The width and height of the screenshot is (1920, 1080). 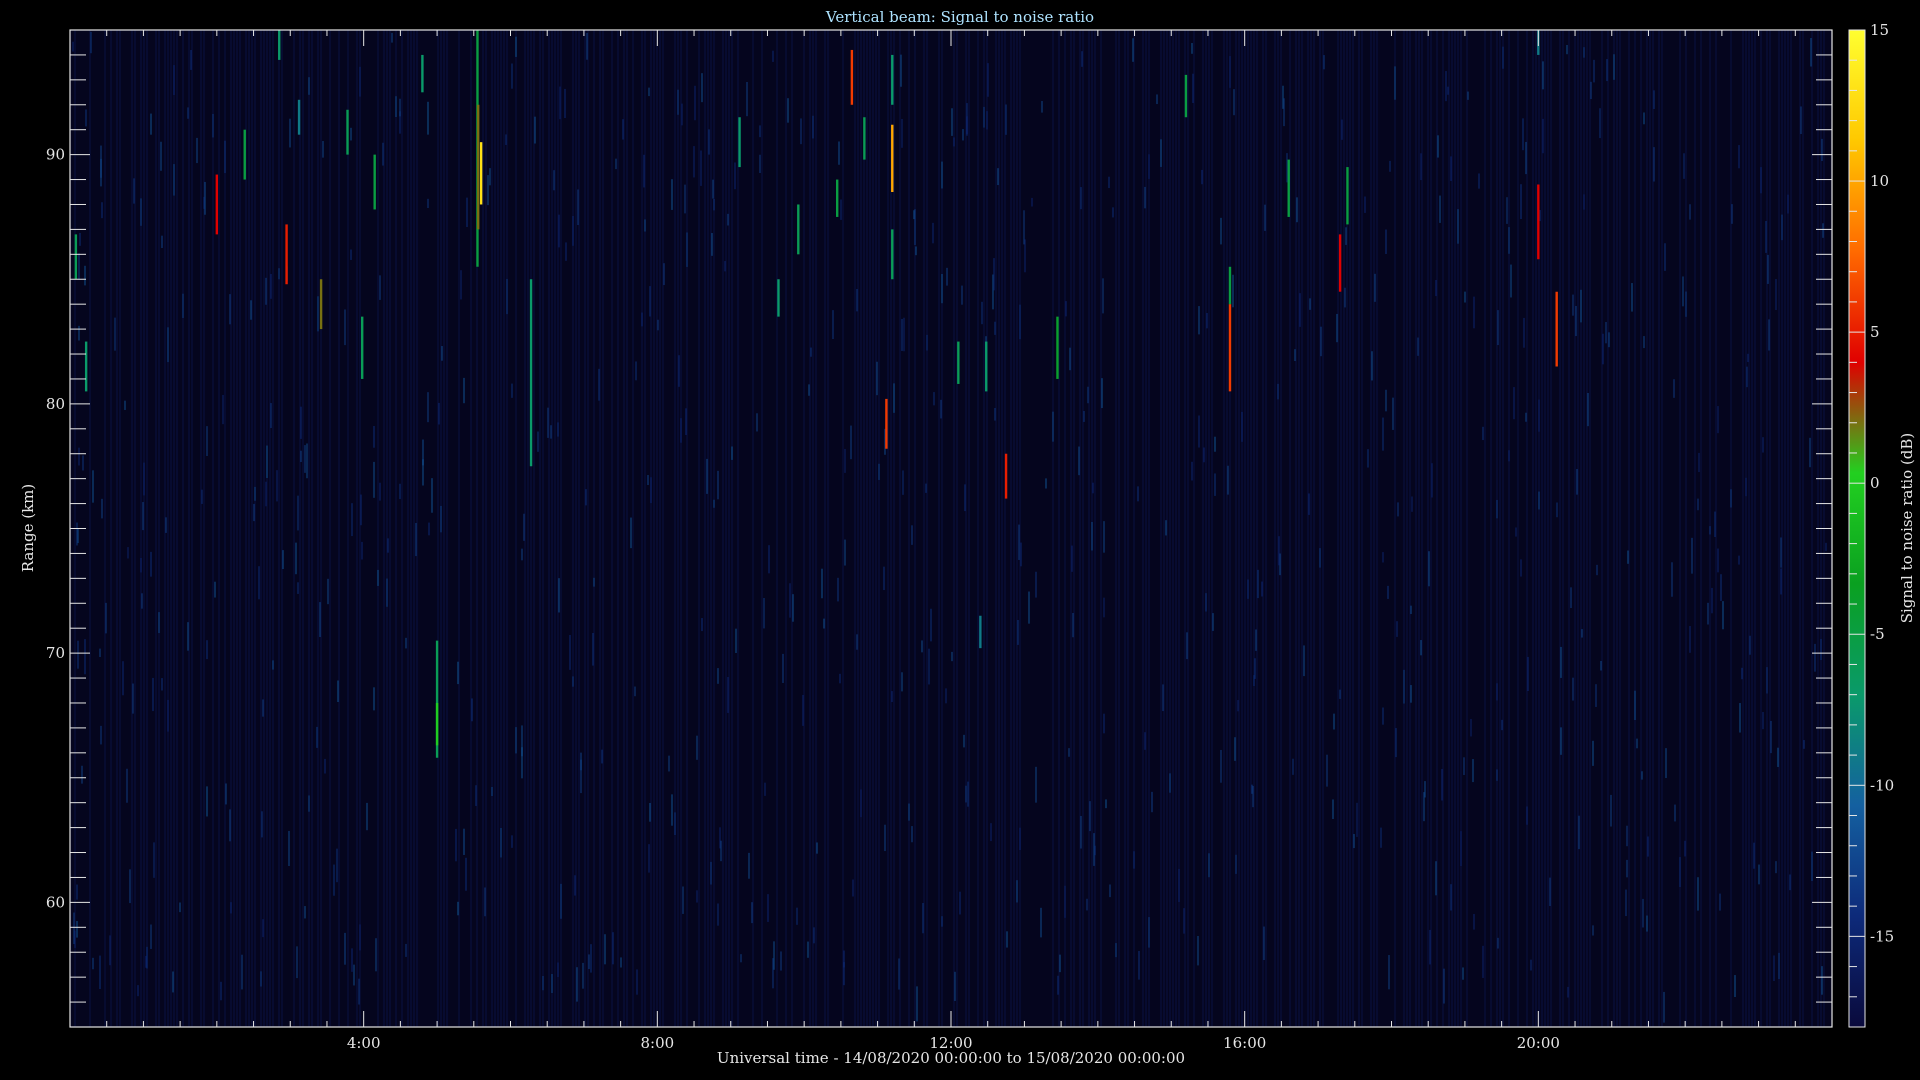 What do you see at coordinates (1857, 528) in the screenshot?
I see `colorbar` at bounding box center [1857, 528].